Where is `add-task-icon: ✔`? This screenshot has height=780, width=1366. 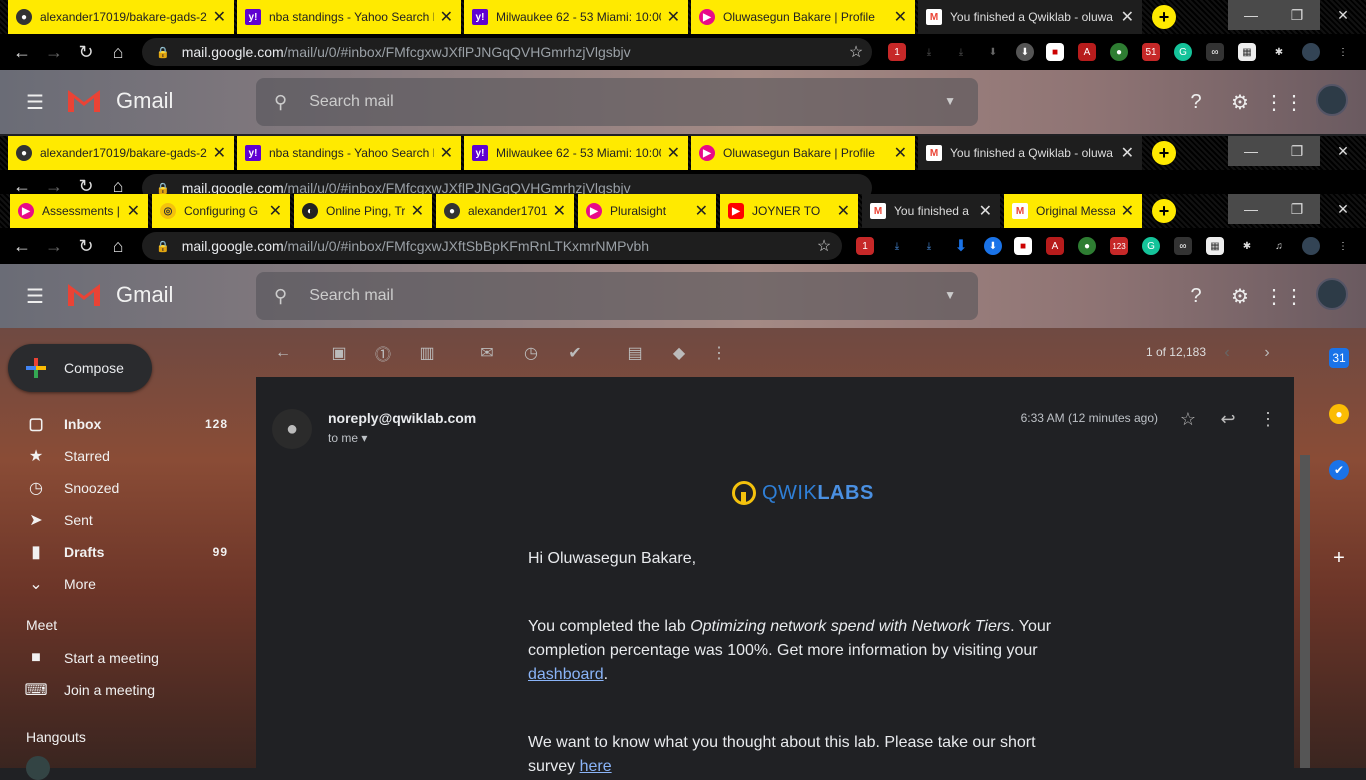 add-task-icon: ✔ is located at coordinates (575, 353).